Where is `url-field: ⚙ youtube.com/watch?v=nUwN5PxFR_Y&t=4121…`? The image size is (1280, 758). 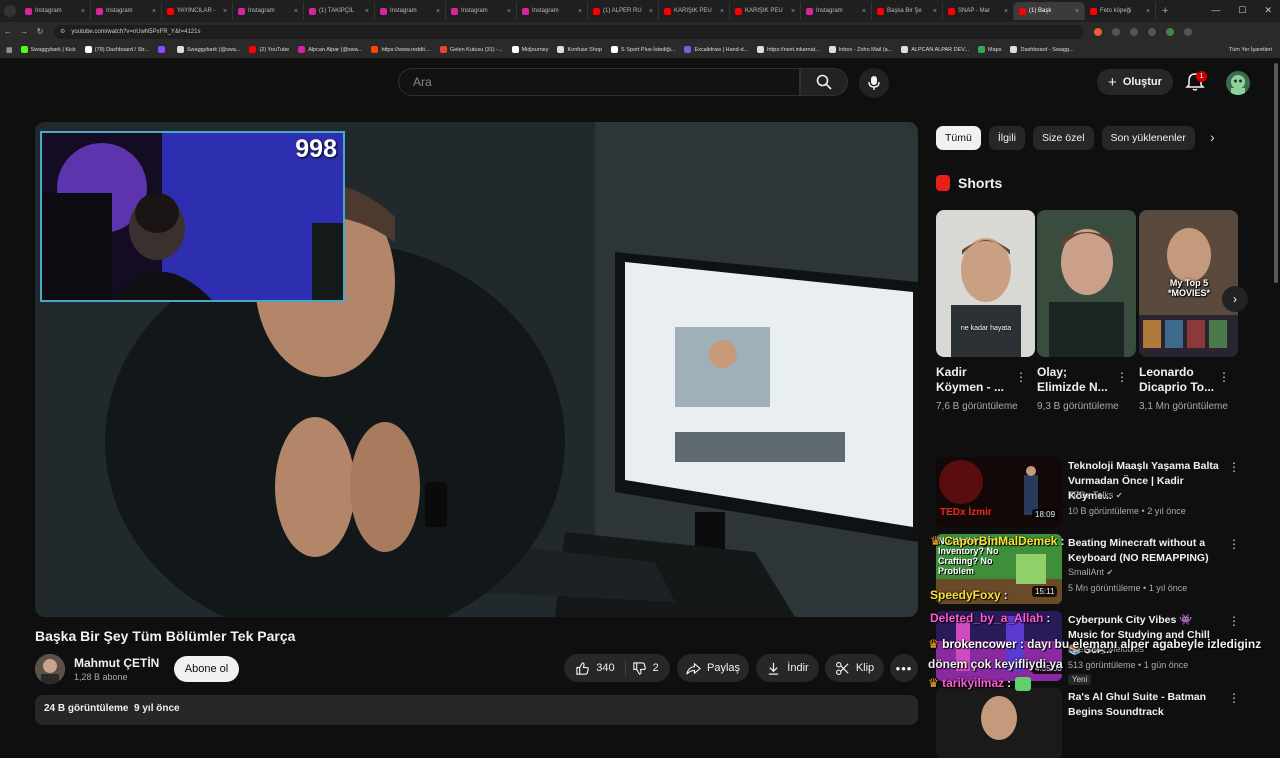
url-field: ⚙ youtube.com/watch?v=nUwN5PxFR_Y&t=4121… is located at coordinates (569, 31).